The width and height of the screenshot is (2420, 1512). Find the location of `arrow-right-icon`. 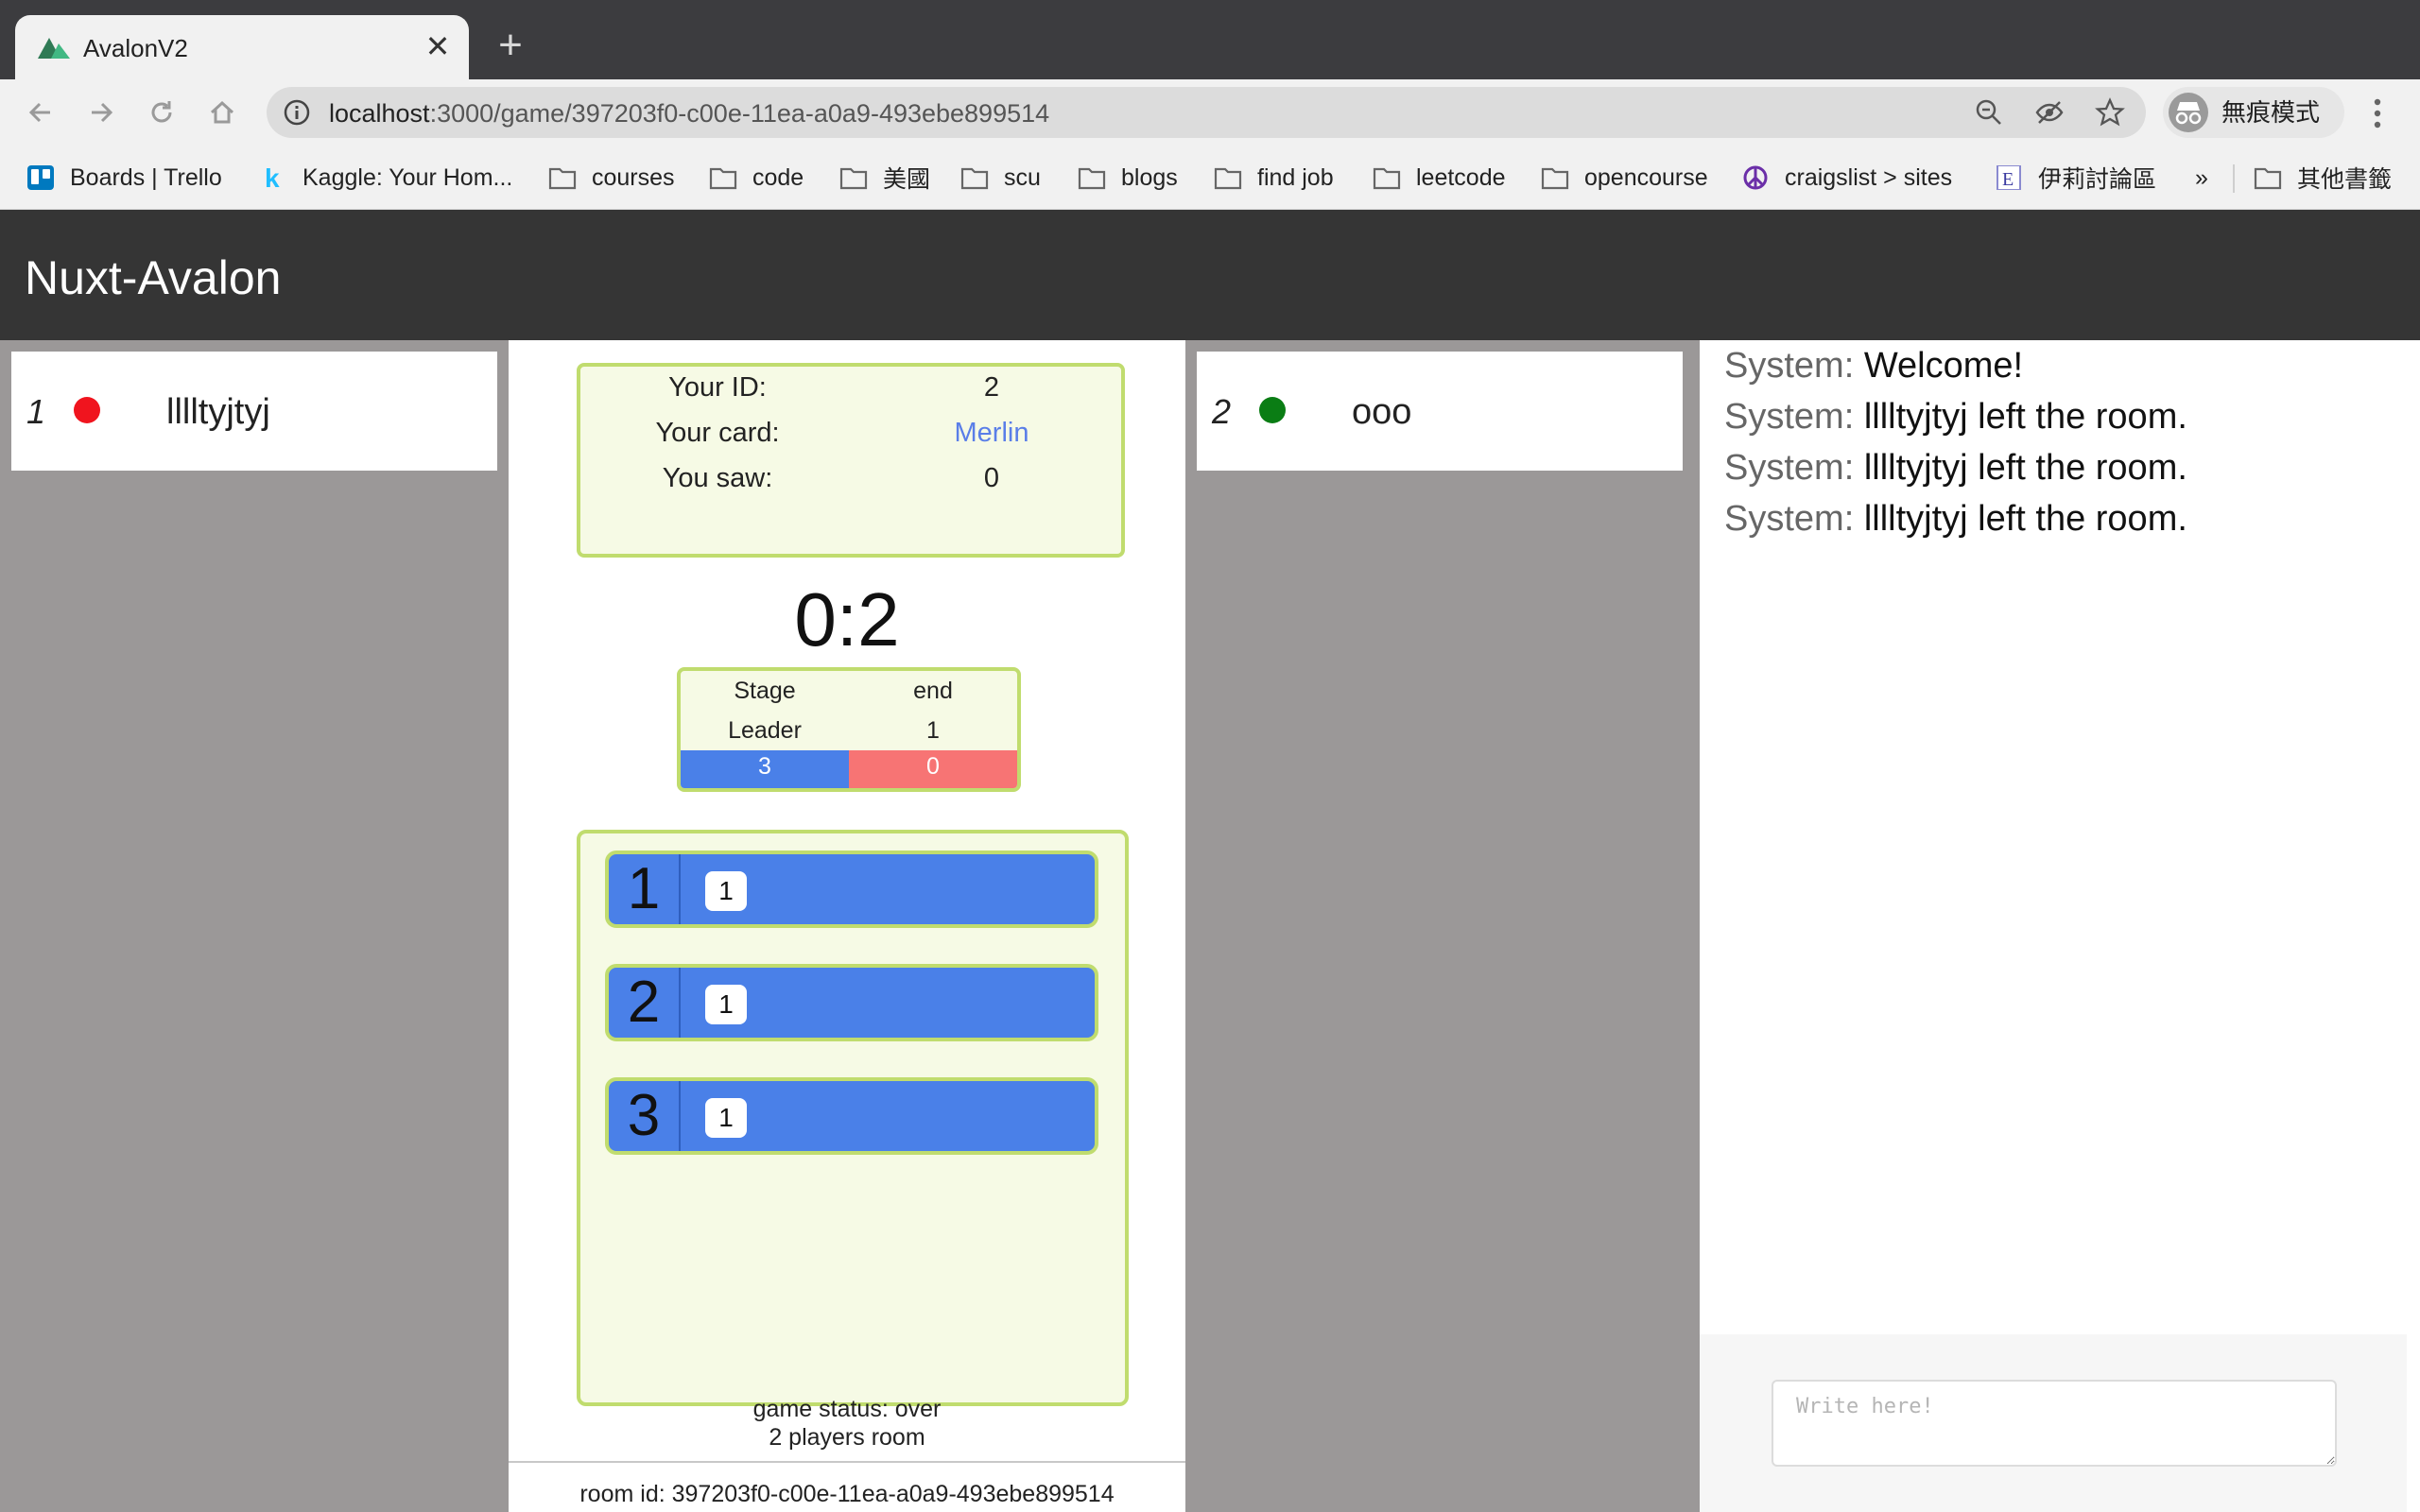

arrow-right-icon is located at coordinates (103, 112).